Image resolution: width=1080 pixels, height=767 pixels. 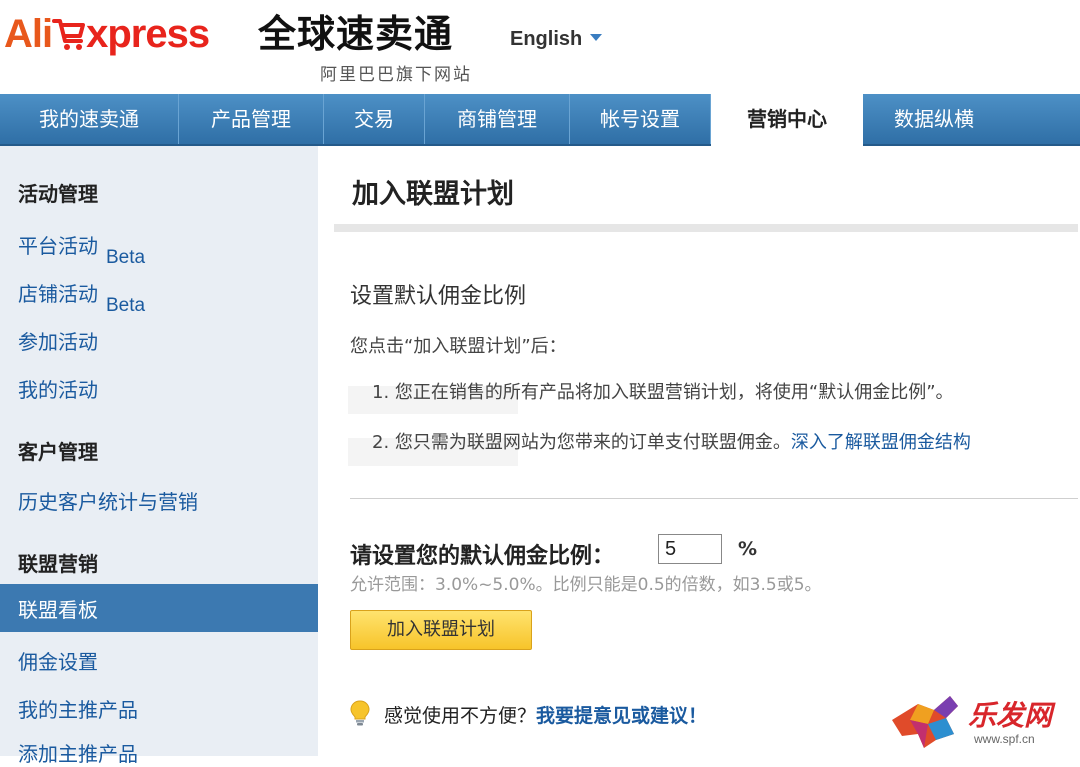 I want to click on page-title: 加入联盟计划, so click(x=433, y=194).